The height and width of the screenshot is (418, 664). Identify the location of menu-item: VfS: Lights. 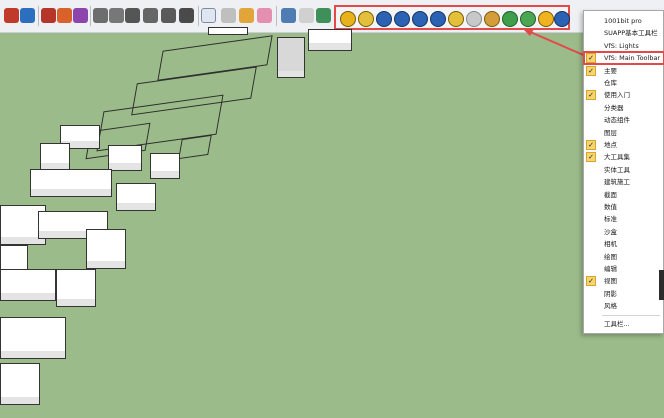
(624, 46).